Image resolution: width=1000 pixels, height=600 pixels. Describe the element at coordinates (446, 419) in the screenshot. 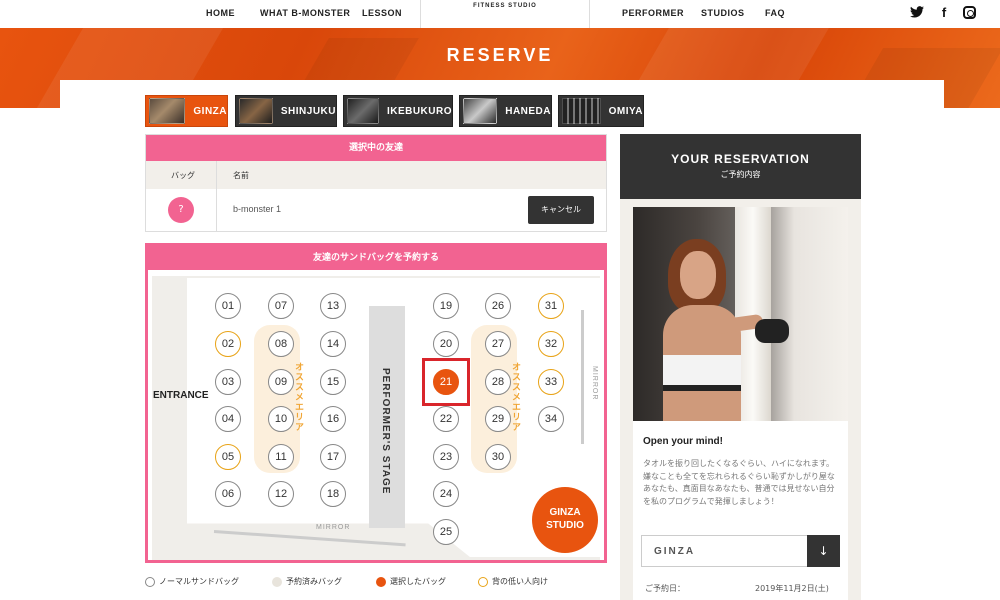

I see `seat-22: 22` at that location.